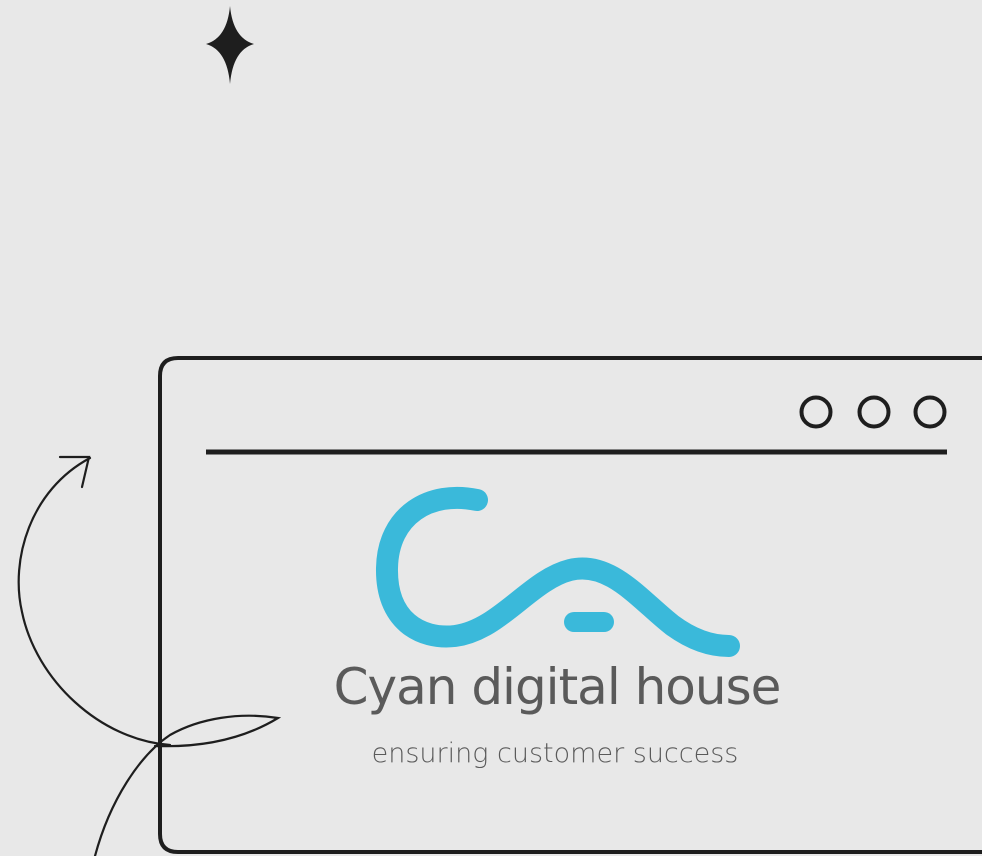 This screenshot has height=856, width=982. What do you see at coordinates (94, 601) in the screenshot?
I see `curved-arrow-icon` at bounding box center [94, 601].